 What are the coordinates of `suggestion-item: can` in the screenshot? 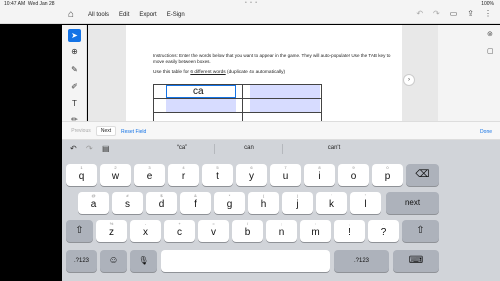 It's located at (249, 148).